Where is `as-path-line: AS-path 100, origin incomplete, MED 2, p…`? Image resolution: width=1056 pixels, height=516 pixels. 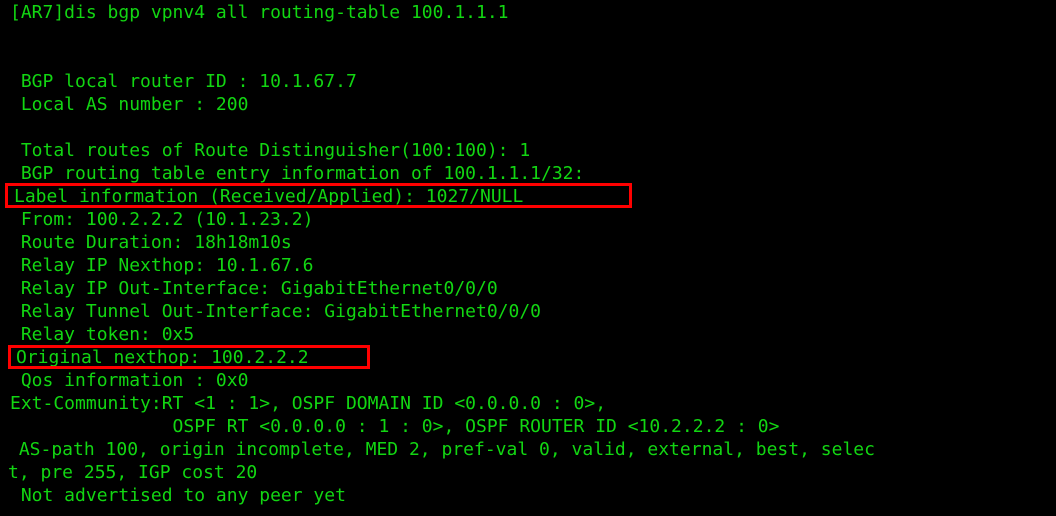 as-path-line: AS-path 100, origin incomplete, MED 2, p… is located at coordinates (441, 449).